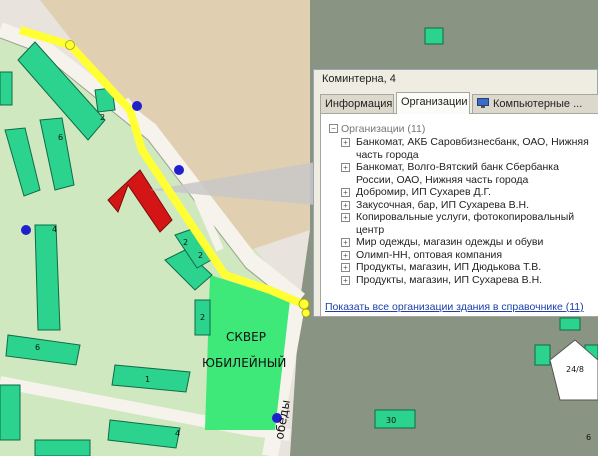  What do you see at coordinates (333, 128) in the screenshot?
I see `collapse-icon: −` at bounding box center [333, 128].